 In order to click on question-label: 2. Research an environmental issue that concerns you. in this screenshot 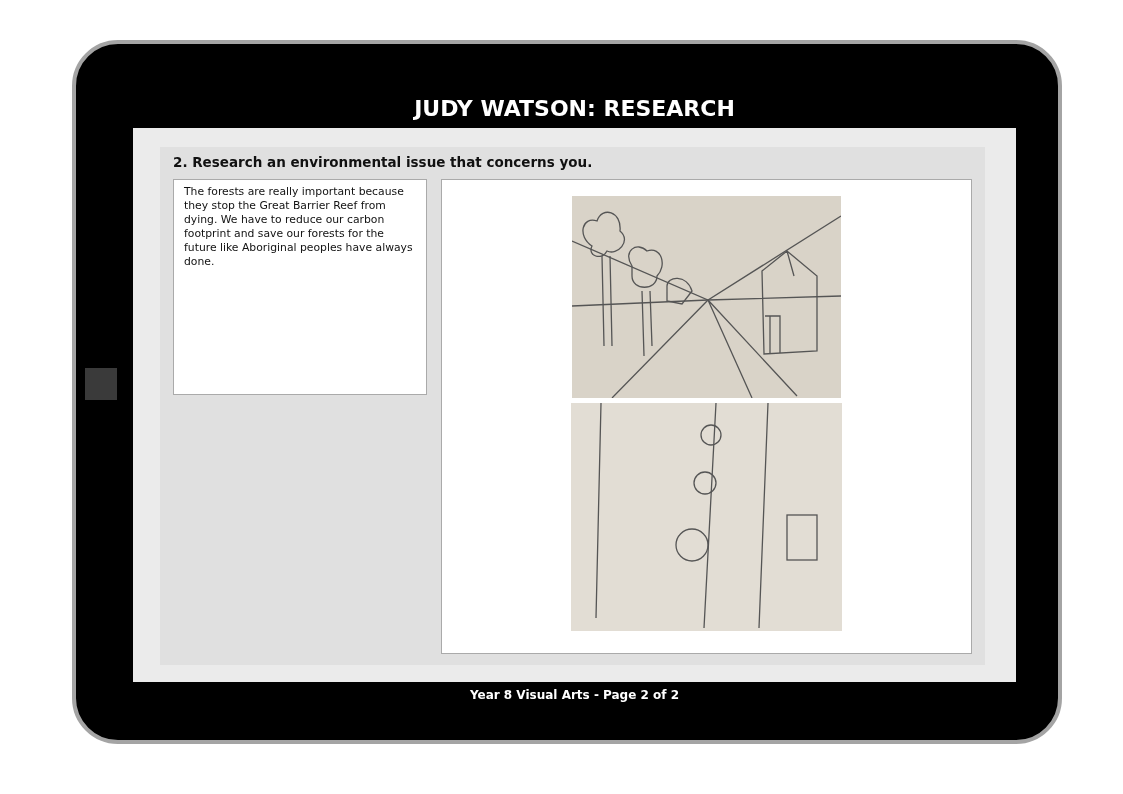, I will do `click(383, 162)`.